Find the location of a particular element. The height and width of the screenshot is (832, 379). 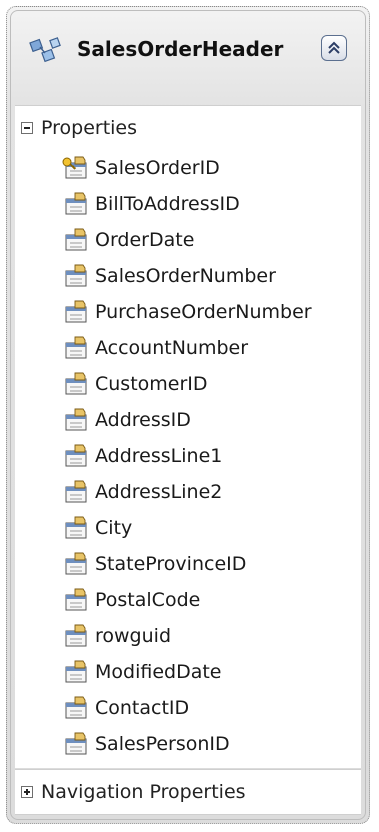

property-label: StateProvinceID is located at coordinates (171, 564).